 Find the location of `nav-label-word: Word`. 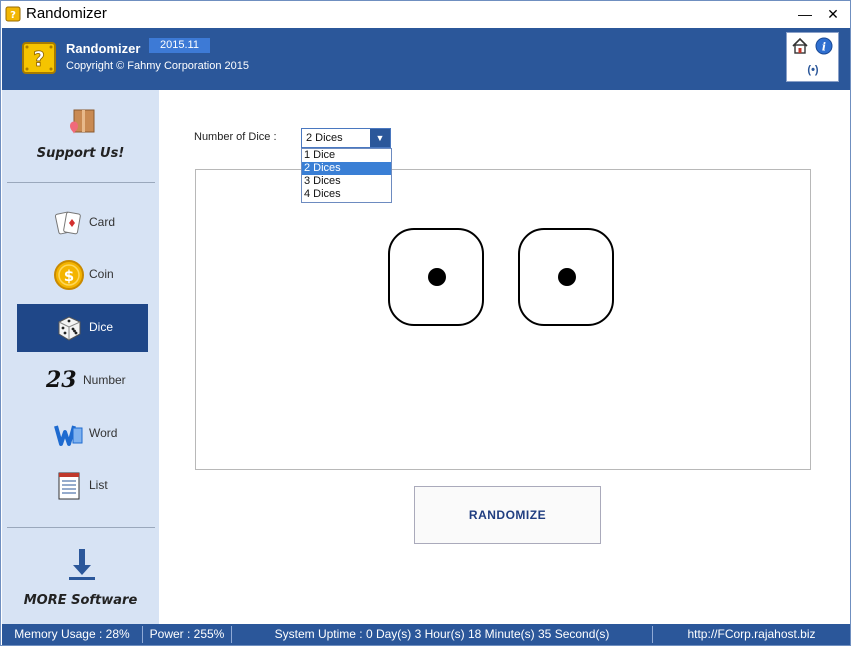

nav-label-word: Word is located at coordinates (103, 433).